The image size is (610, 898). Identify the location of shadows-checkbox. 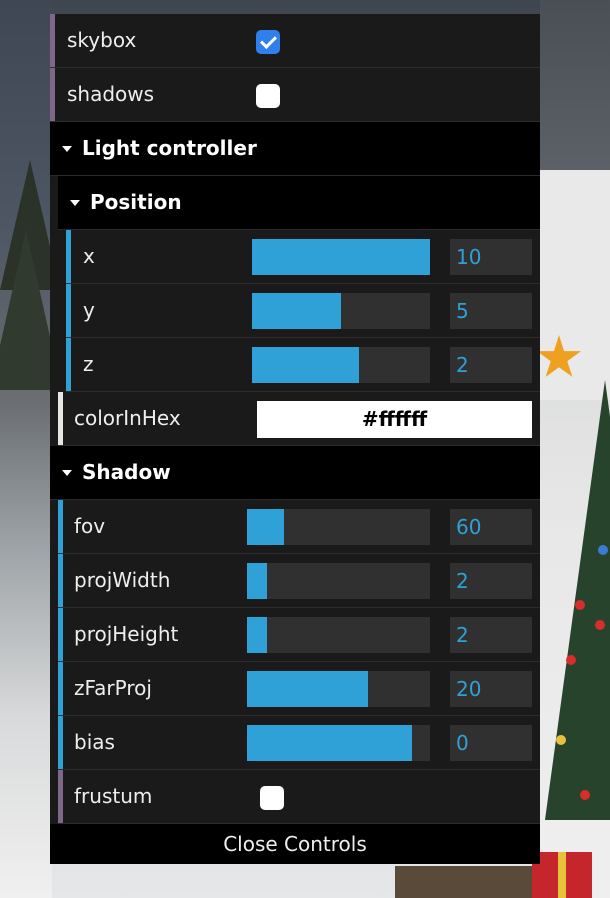
(268, 96).